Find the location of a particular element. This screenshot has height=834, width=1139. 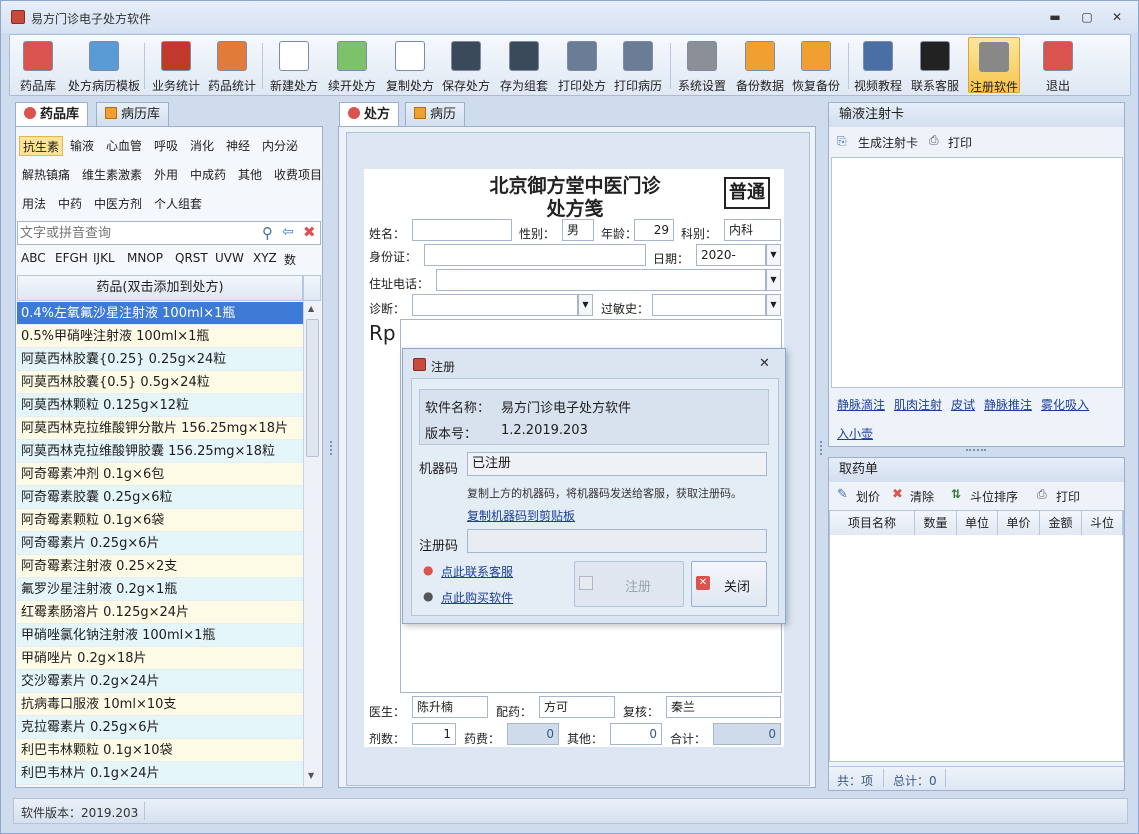

column-header-5: 斗位 is located at coordinates (1102, 523).